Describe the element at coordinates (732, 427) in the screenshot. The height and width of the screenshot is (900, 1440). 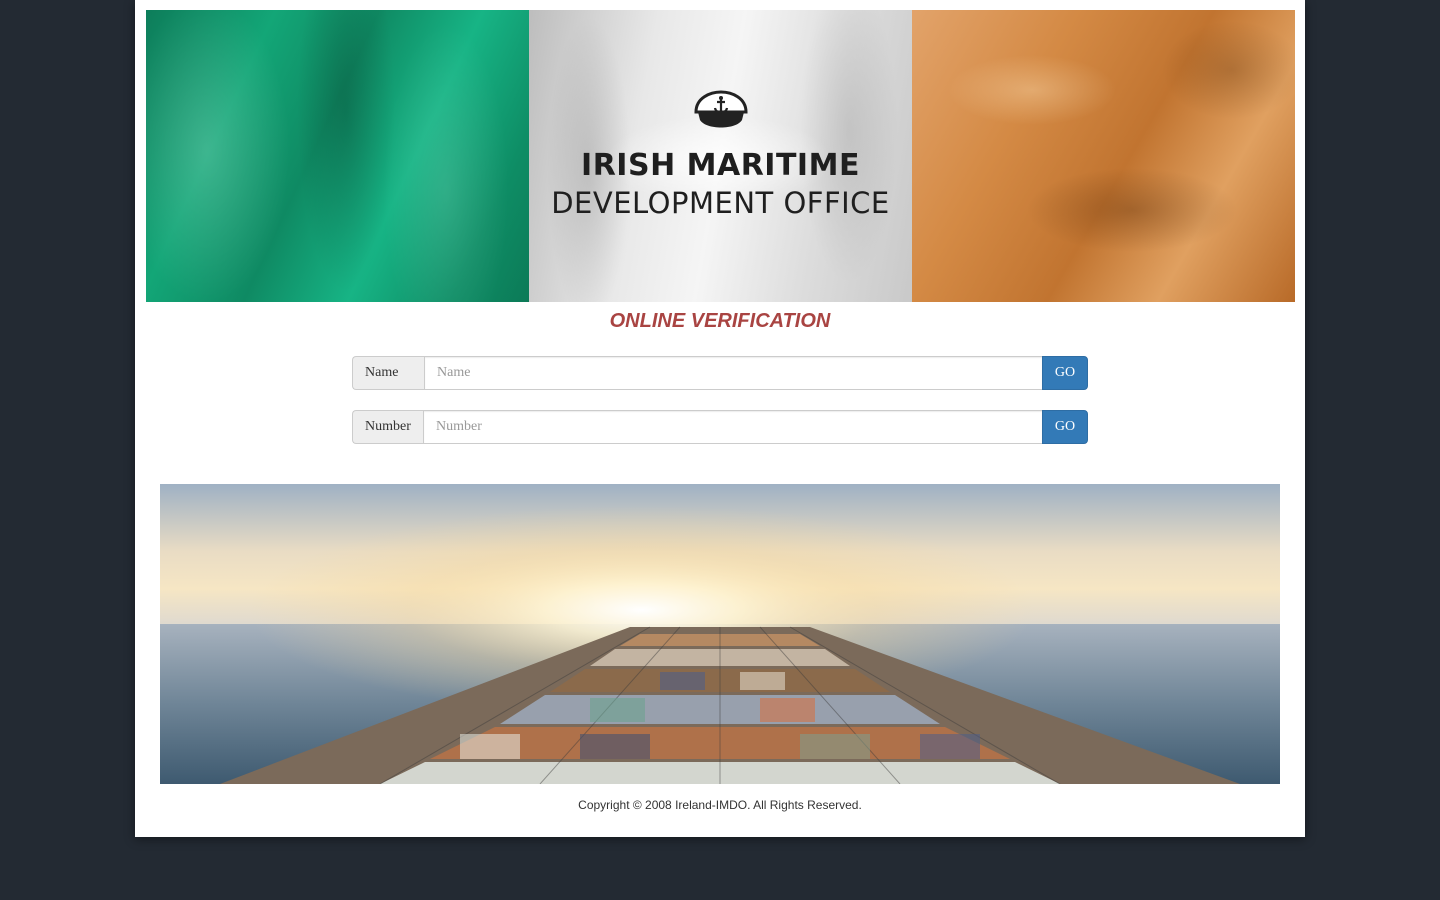
I see `number-input` at that location.